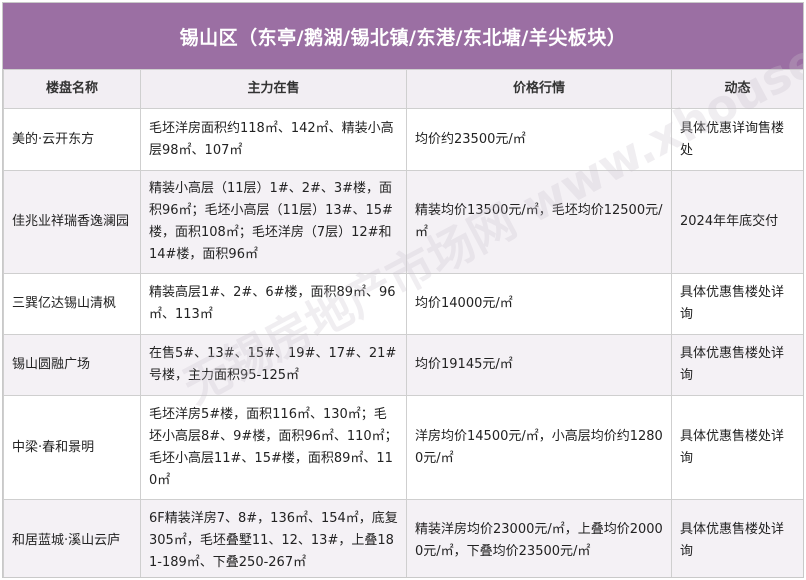 This screenshot has height=580, width=806. What do you see at coordinates (539, 304) in the screenshot?
I see `cell-price: 均价14000元/㎡` at bounding box center [539, 304].